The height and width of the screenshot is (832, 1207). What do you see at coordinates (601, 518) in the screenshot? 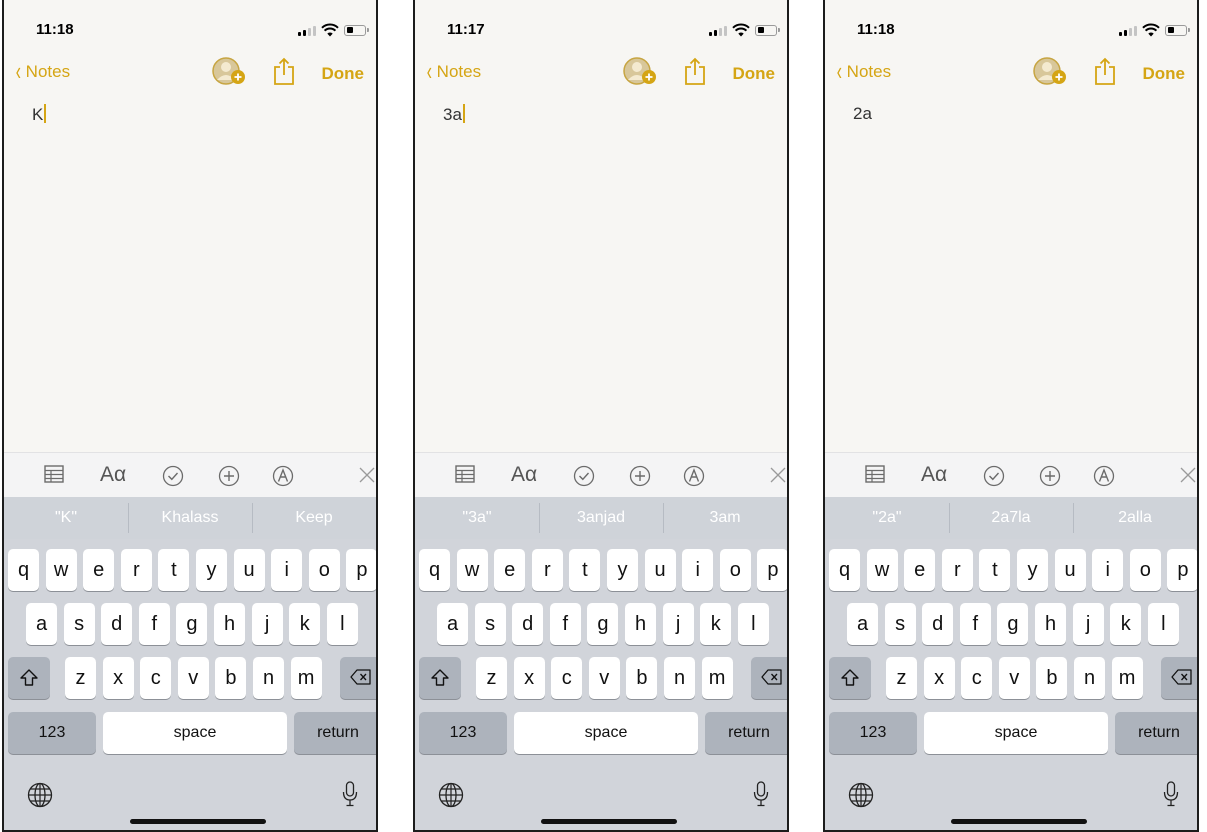
I see `suggestion-2: 3anjad` at bounding box center [601, 518].